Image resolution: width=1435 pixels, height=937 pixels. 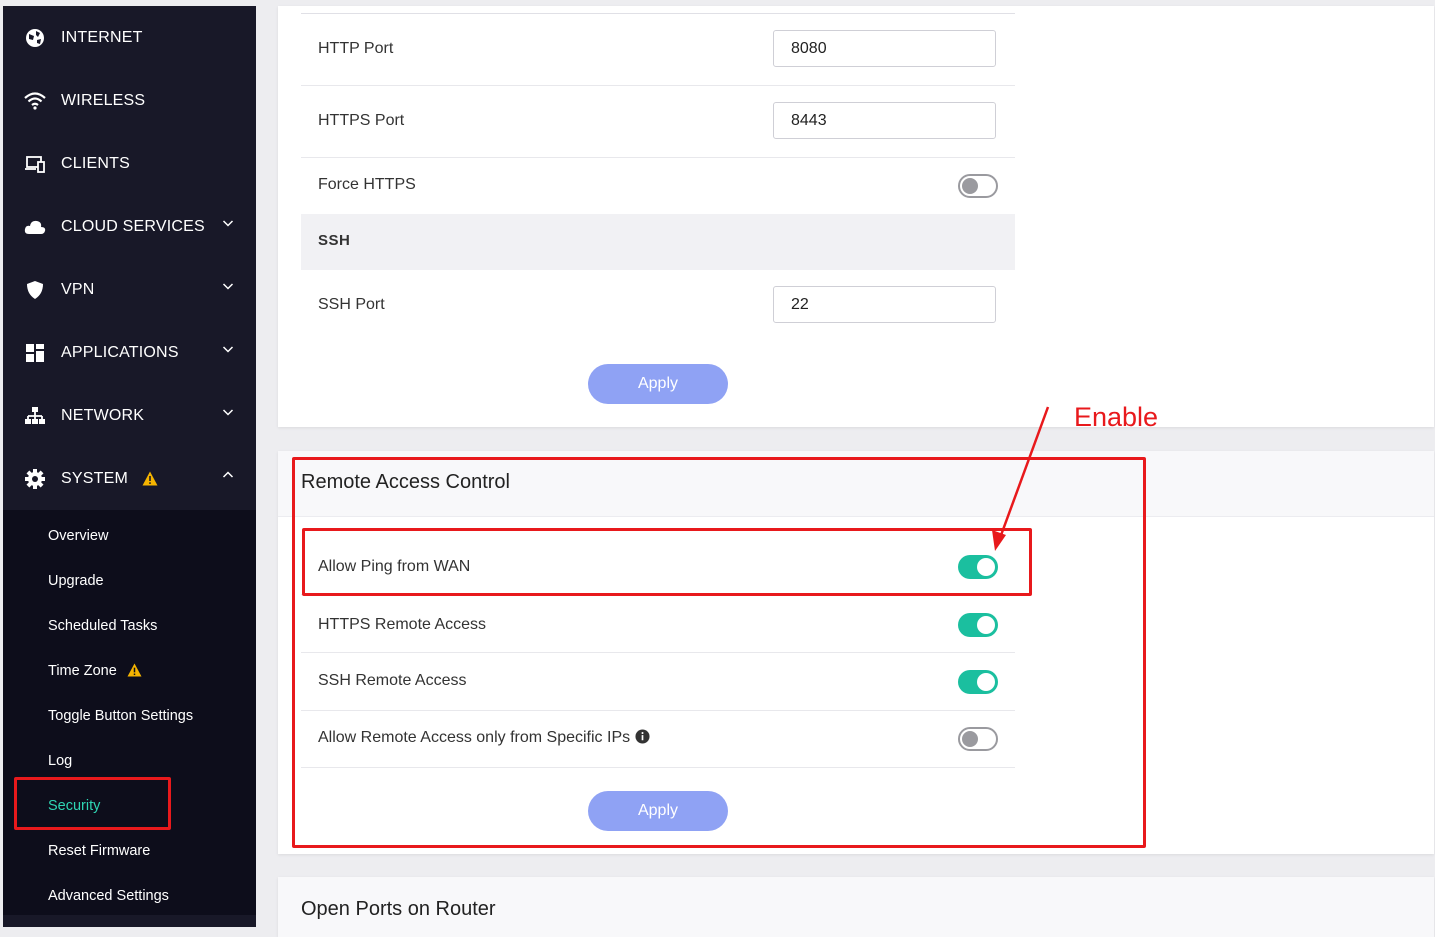 What do you see at coordinates (129, 921) in the screenshot?
I see `sidebar-footer-strip` at bounding box center [129, 921].